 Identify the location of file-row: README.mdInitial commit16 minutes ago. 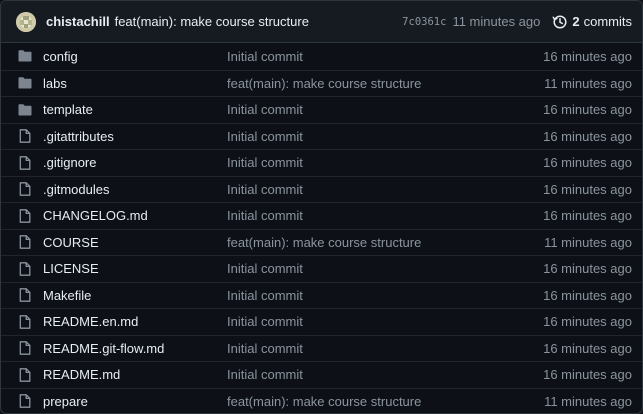
(321, 374).